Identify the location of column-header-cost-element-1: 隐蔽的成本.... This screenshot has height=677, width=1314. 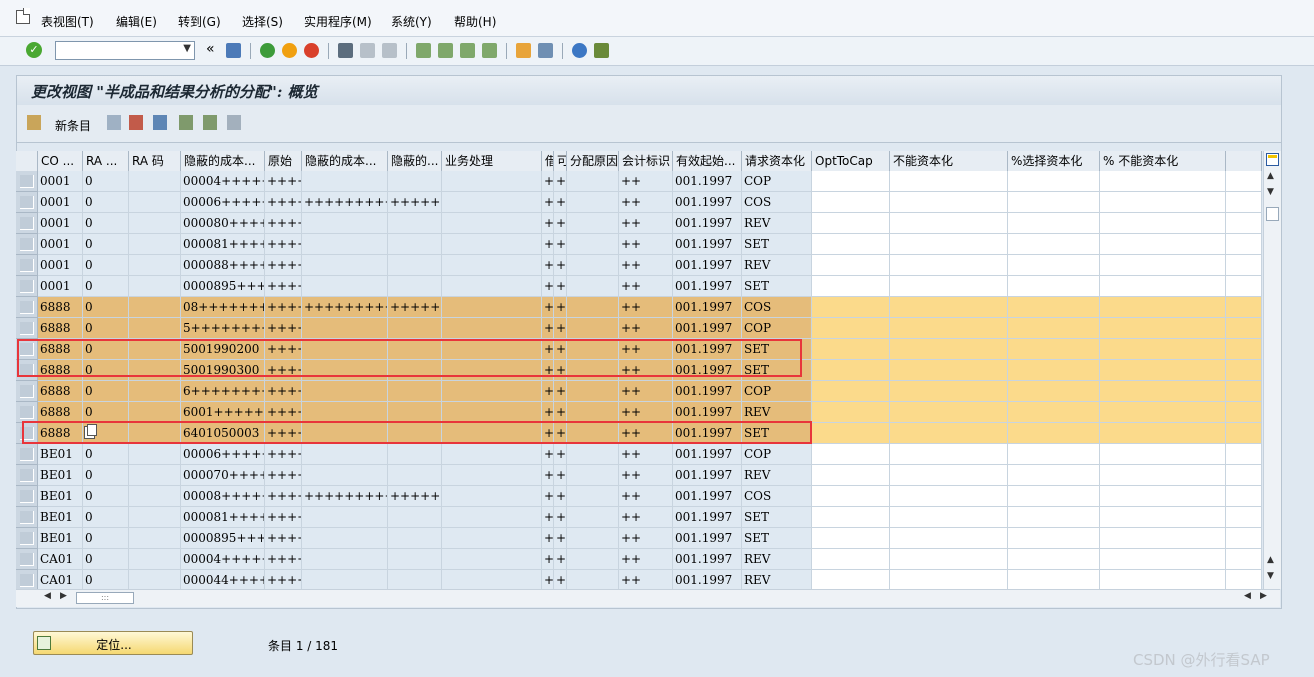
(223, 161).